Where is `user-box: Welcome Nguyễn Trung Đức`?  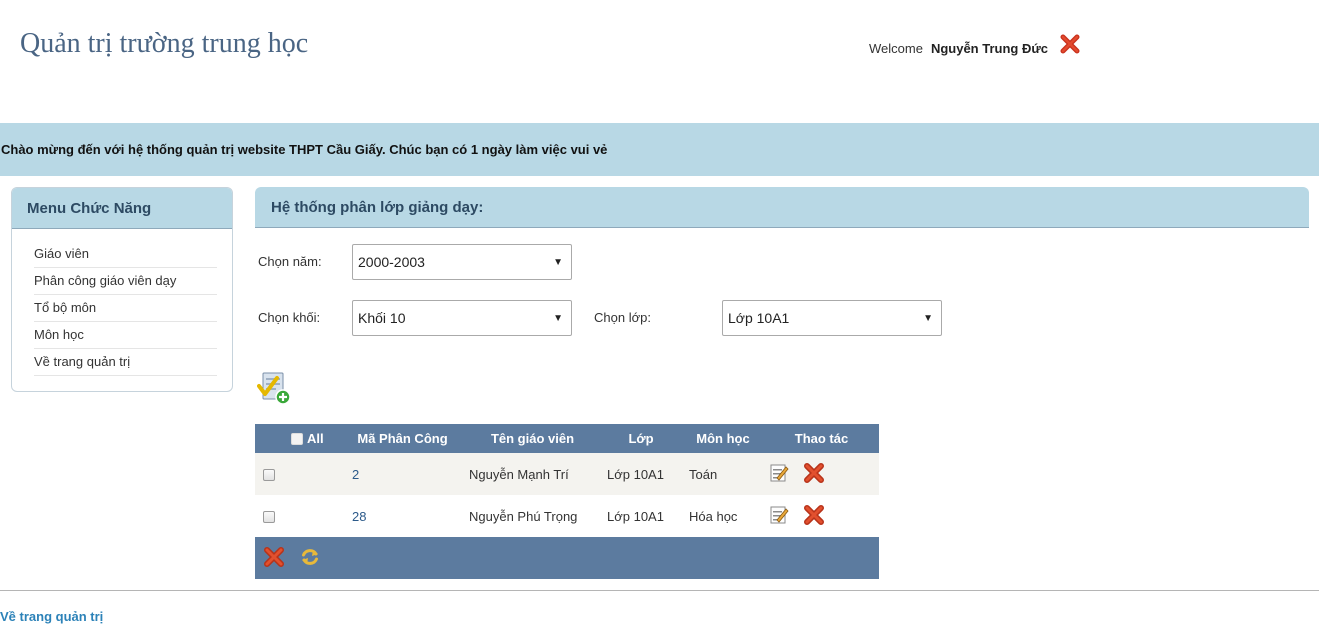
user-box: Welcome Nguyễn Trung Đức is located at coordinates (974, 46).